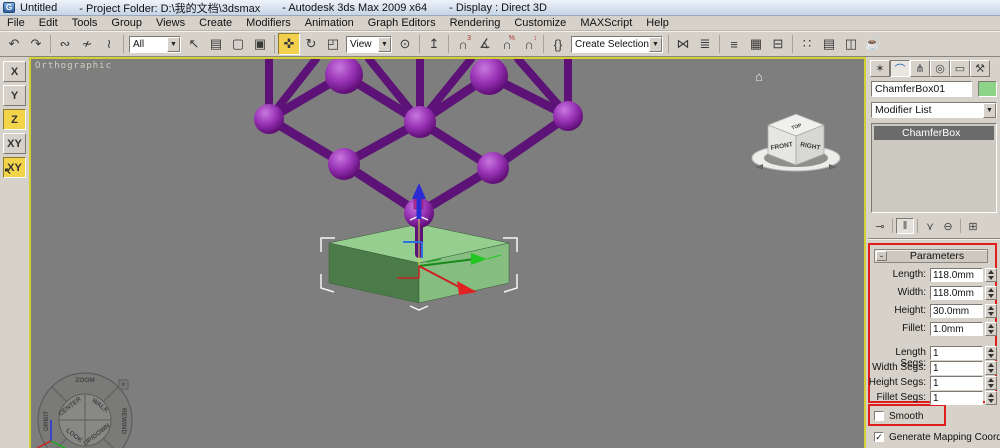  Describe the element at coordinates (155, 44) in the screenshot. I see `selection-filter-dropdown: All ▼` at that location.